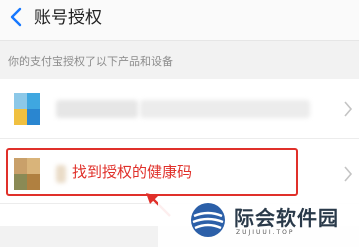 The height and width of the screenshot is (247, 359). I want to click on section-description: 你的支付宝授权了以下产品和设备, so click(90, 61).